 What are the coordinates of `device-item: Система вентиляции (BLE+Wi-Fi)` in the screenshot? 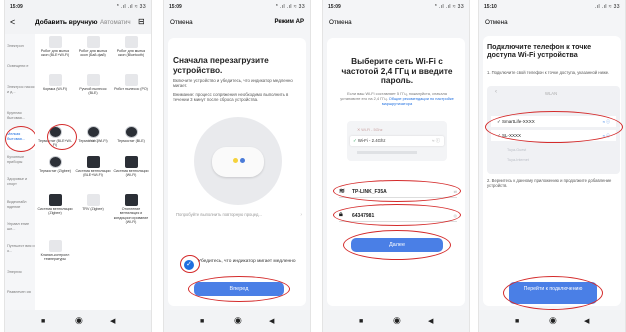 It's located at (93, 167).